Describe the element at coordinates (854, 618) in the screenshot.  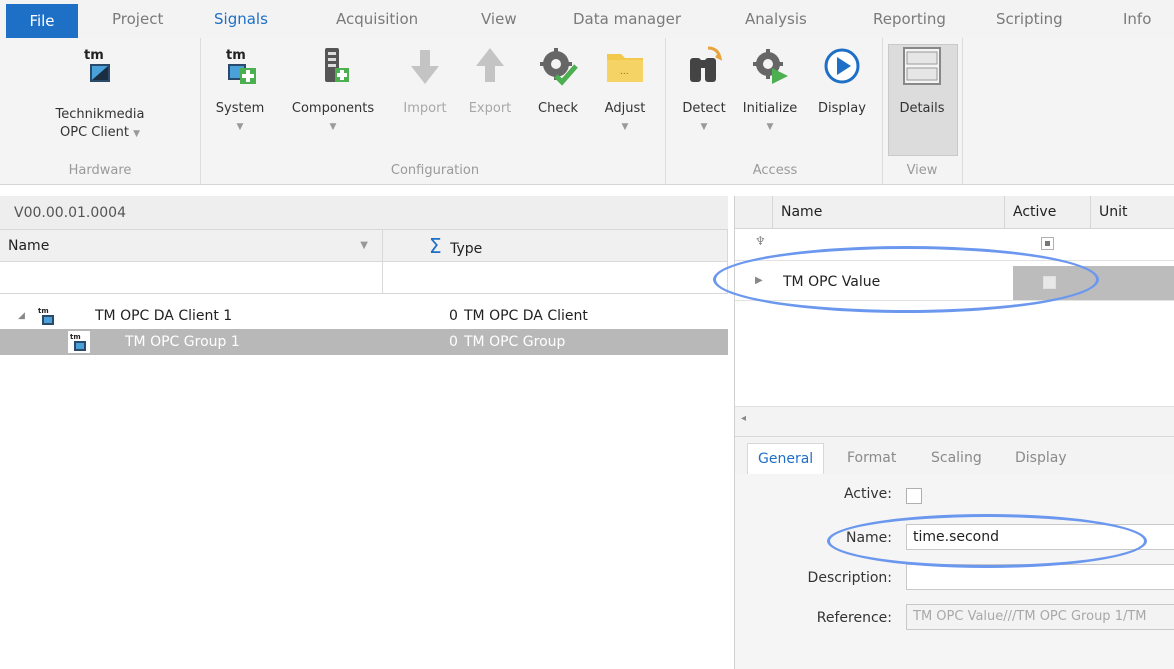
I see `reference-field-label: Reference:` at that location.